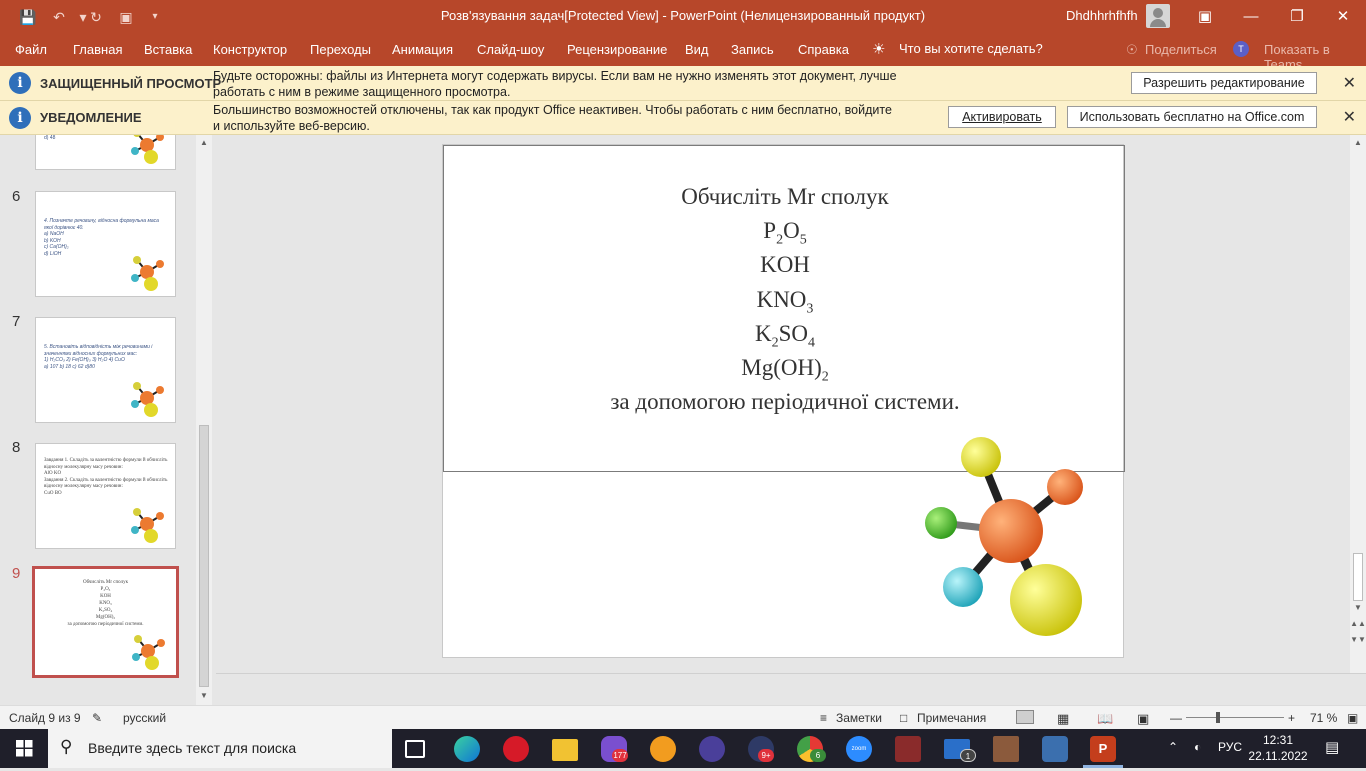 The height and width of the screenshot is (771, 1366). I want to click on tab-view: Вид, so click(697, 49).